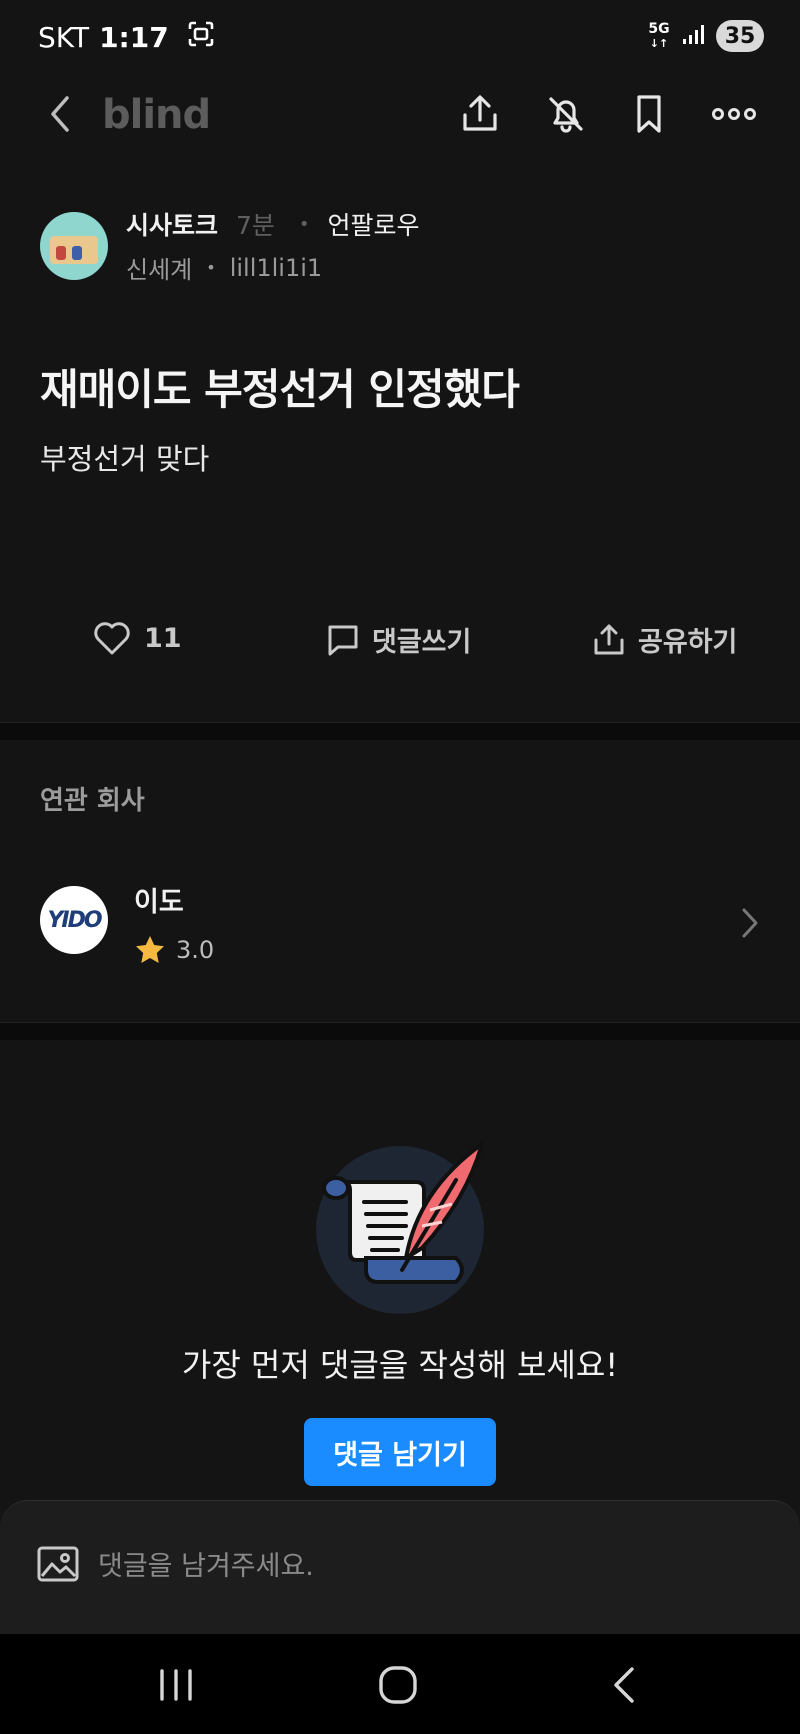 The height and width of the screenshot is (1734, 800). I want to click on home-icon, so click(398, 1685).